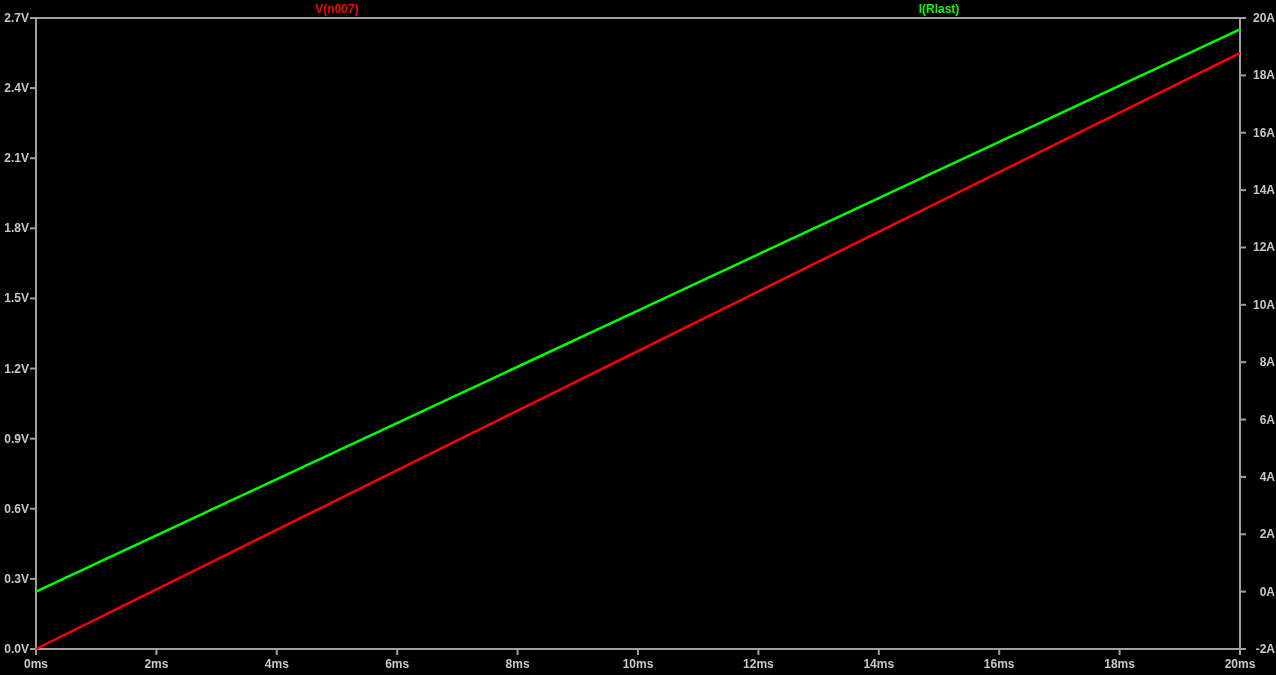  Describe the element at coordinates (638, 664) in the screenshot. I see `axis-tick-label: 10ms` at that location.